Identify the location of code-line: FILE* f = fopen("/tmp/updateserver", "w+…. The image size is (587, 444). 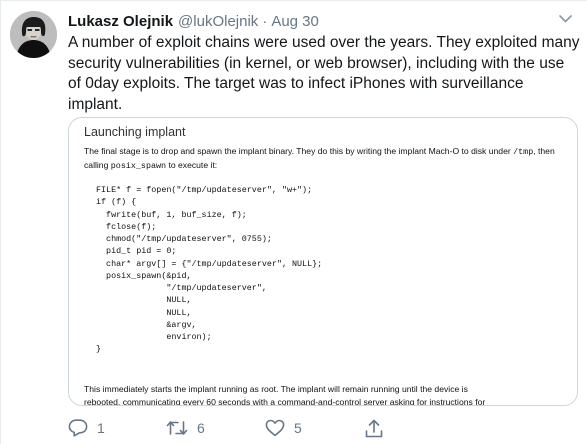
(204, 190).